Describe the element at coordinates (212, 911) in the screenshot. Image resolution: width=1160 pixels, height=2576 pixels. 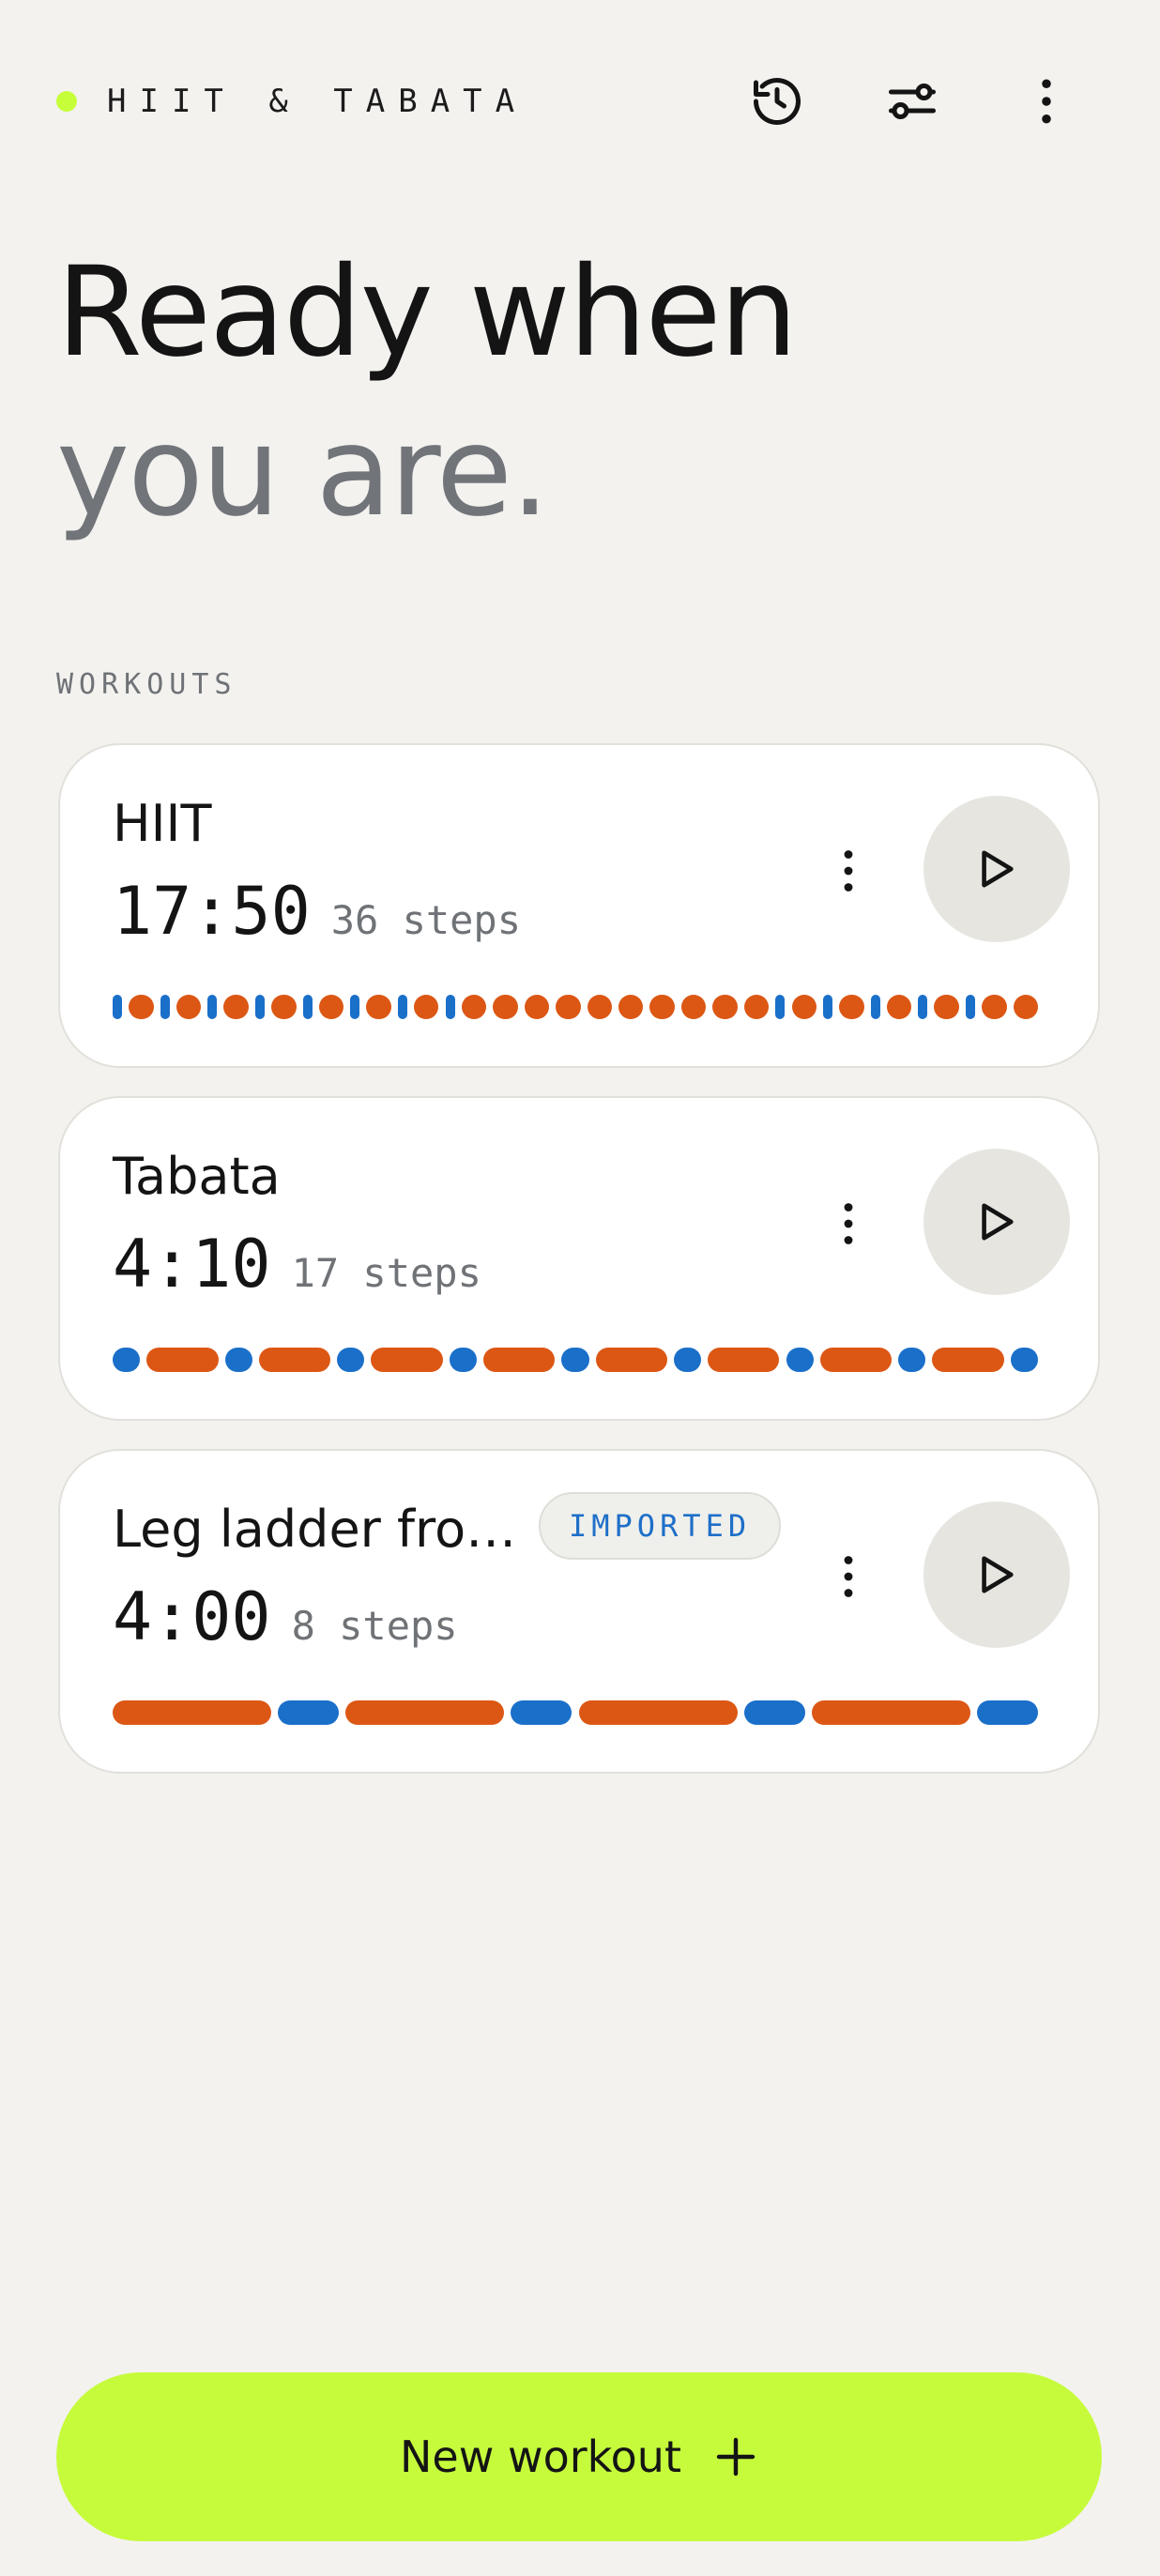
I see `workout-duration: 17:50` at that location.